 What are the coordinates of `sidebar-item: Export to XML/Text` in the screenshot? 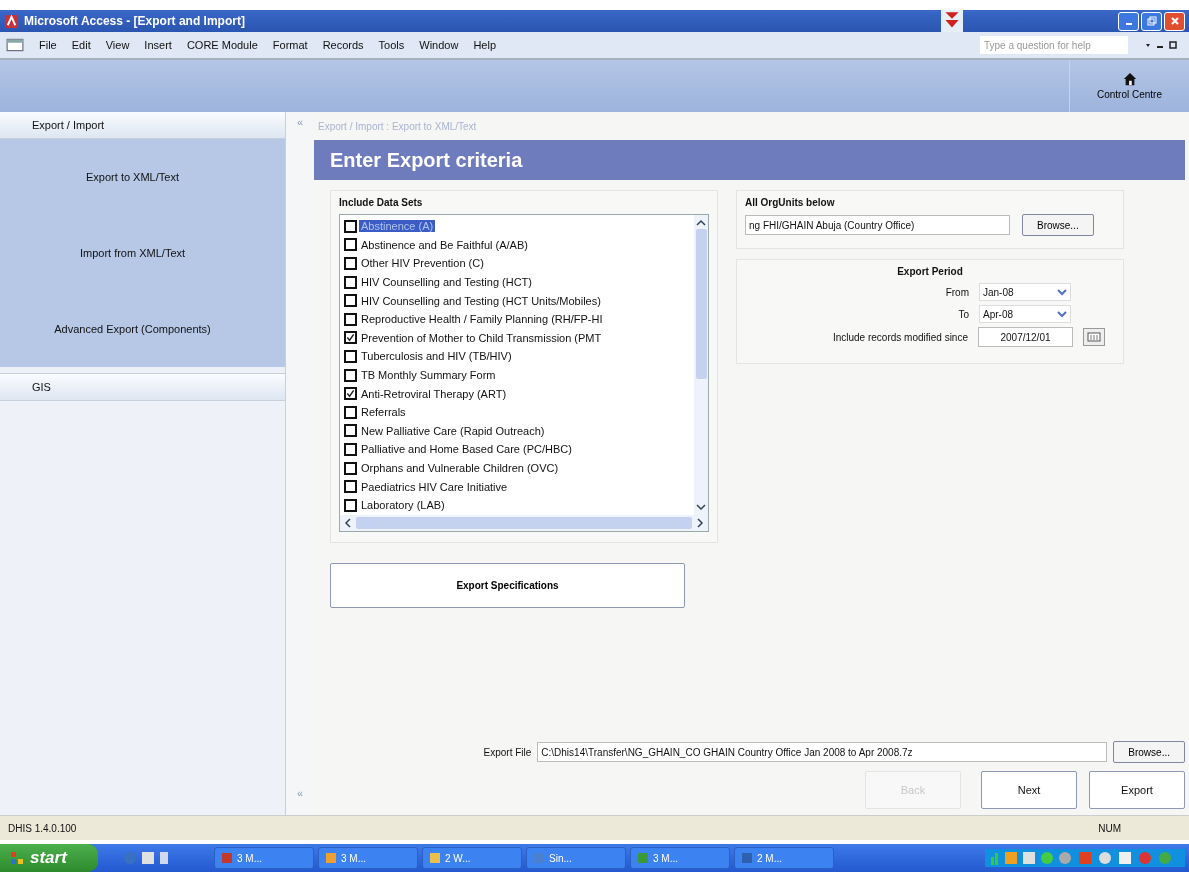 It's located at (132, 177).